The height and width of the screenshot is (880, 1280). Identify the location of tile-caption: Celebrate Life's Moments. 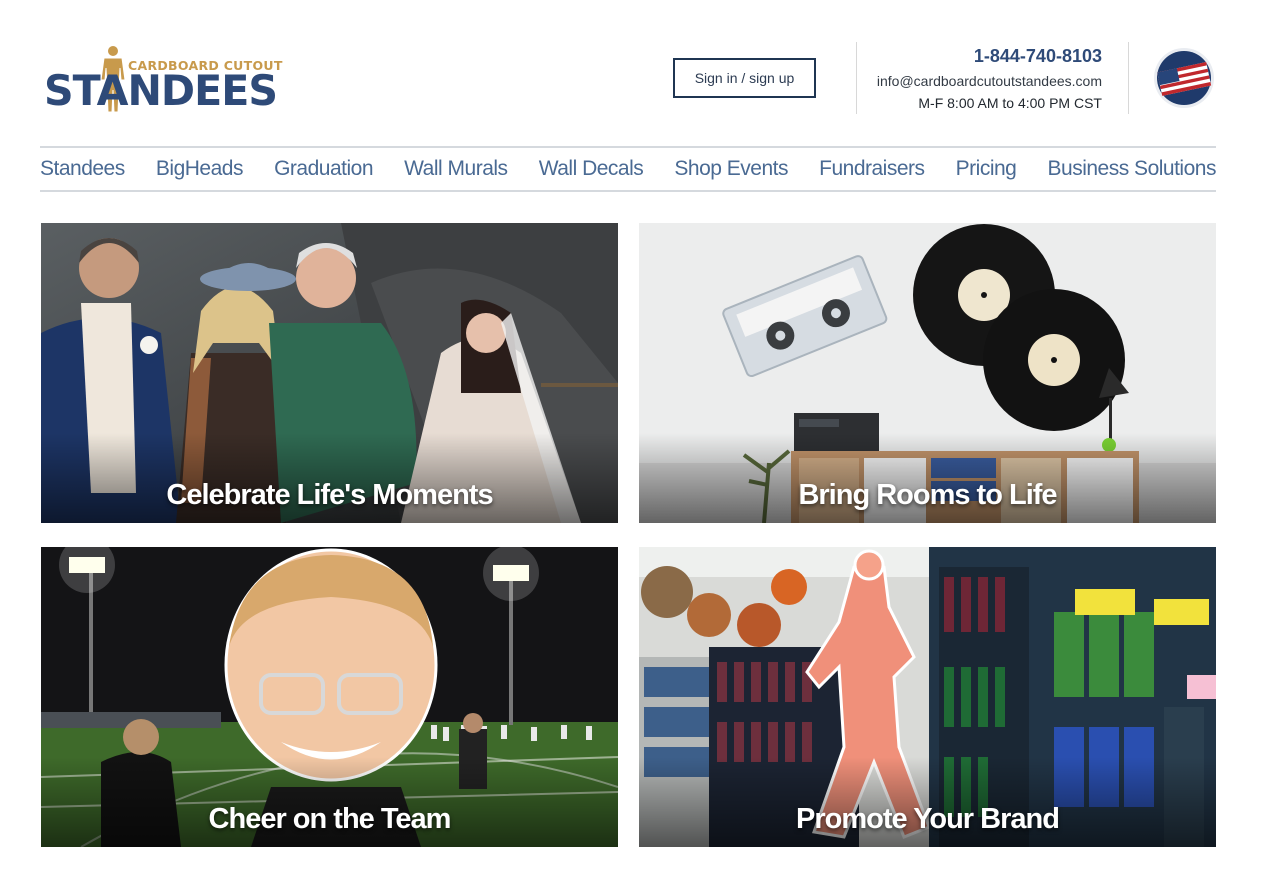
(329, 495).